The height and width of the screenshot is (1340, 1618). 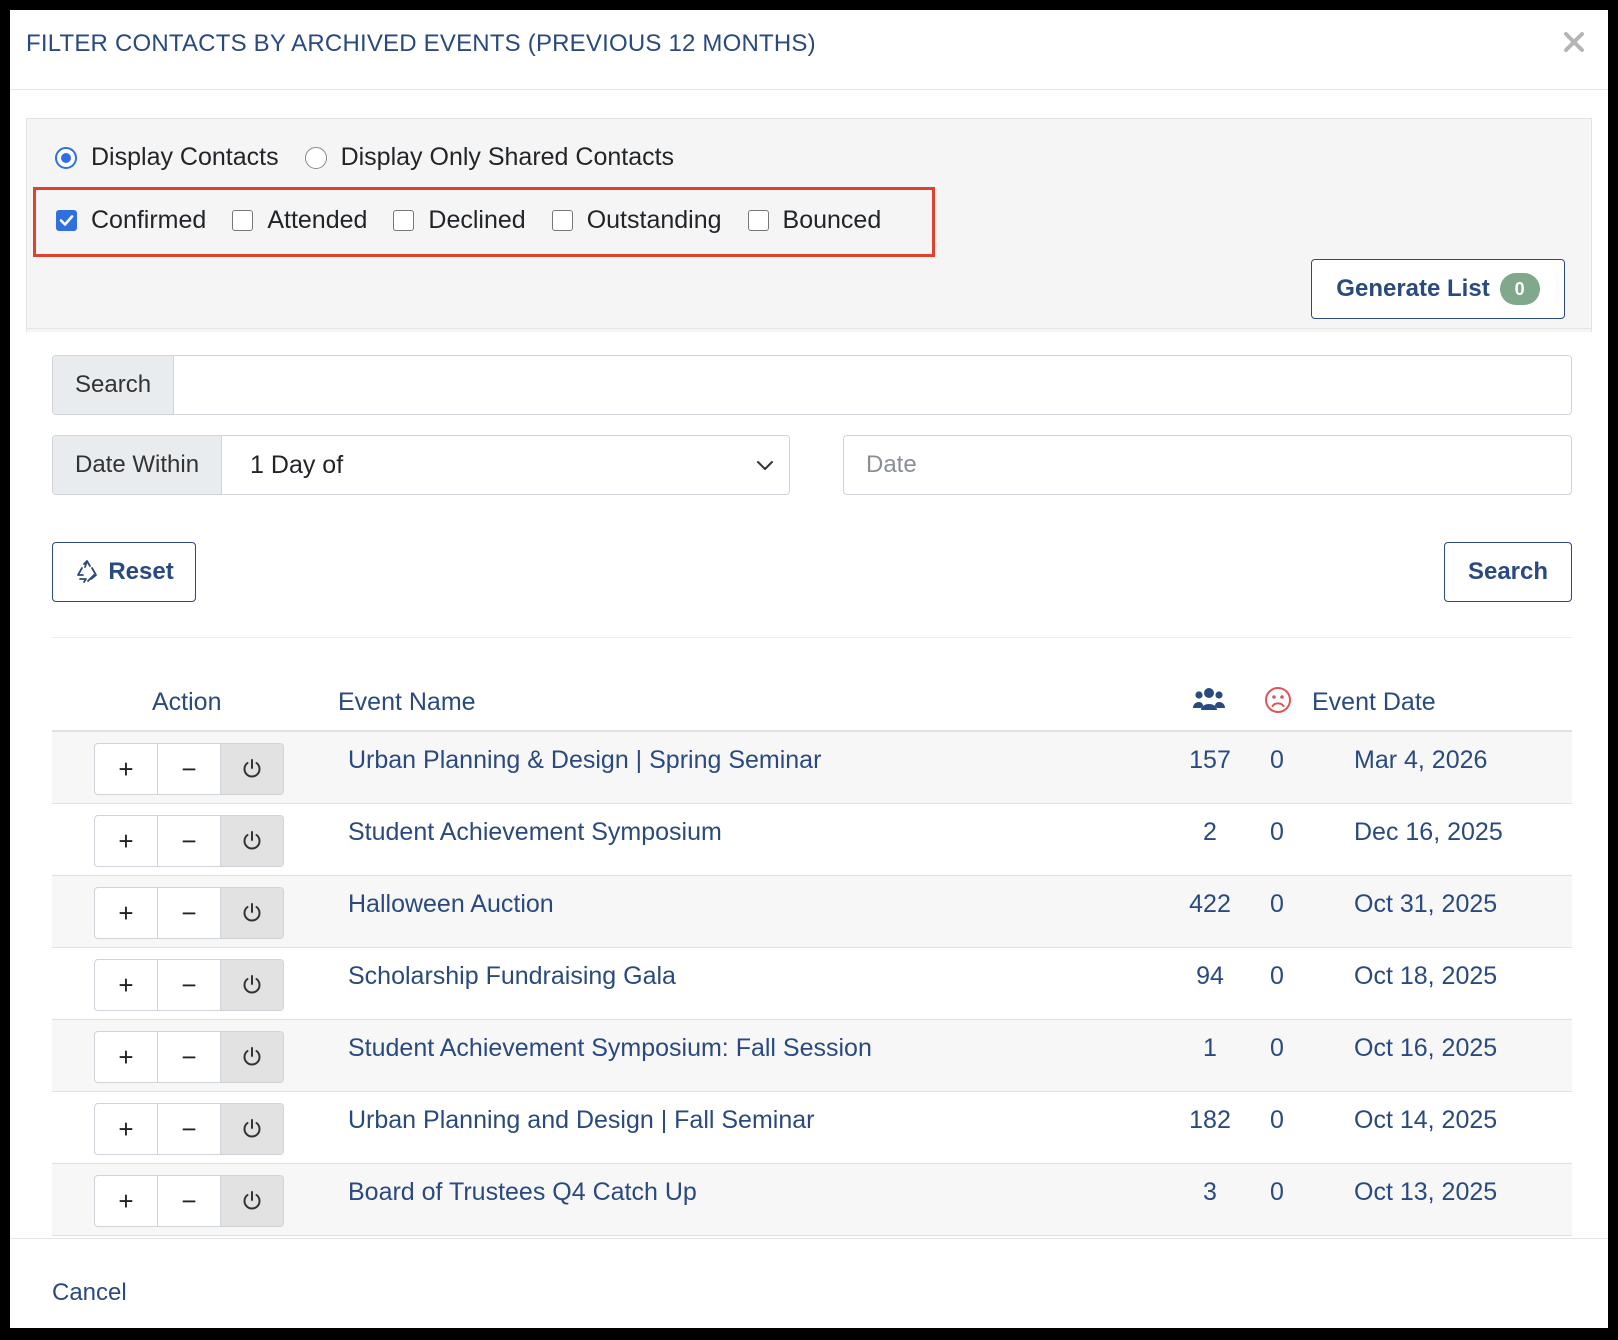 What do you see at coordinates (1428, 832) in the screenshot?
I see `event-date: Dec 16, 2025` at bounding box center [1428, 832].